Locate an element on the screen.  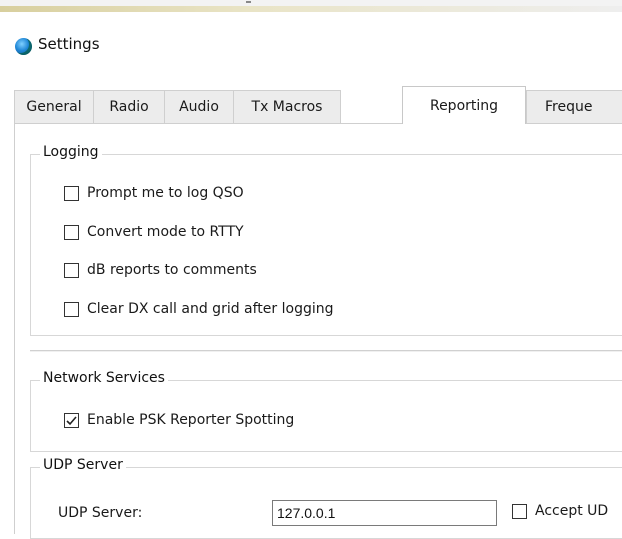
tab-frequencies: Freque is located at coordinates (574, 106).